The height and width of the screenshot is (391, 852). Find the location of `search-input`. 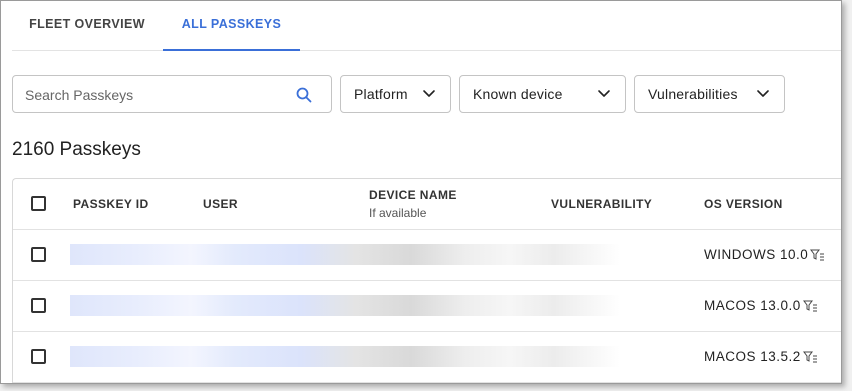

search-input is located at coordinates (155, 95).